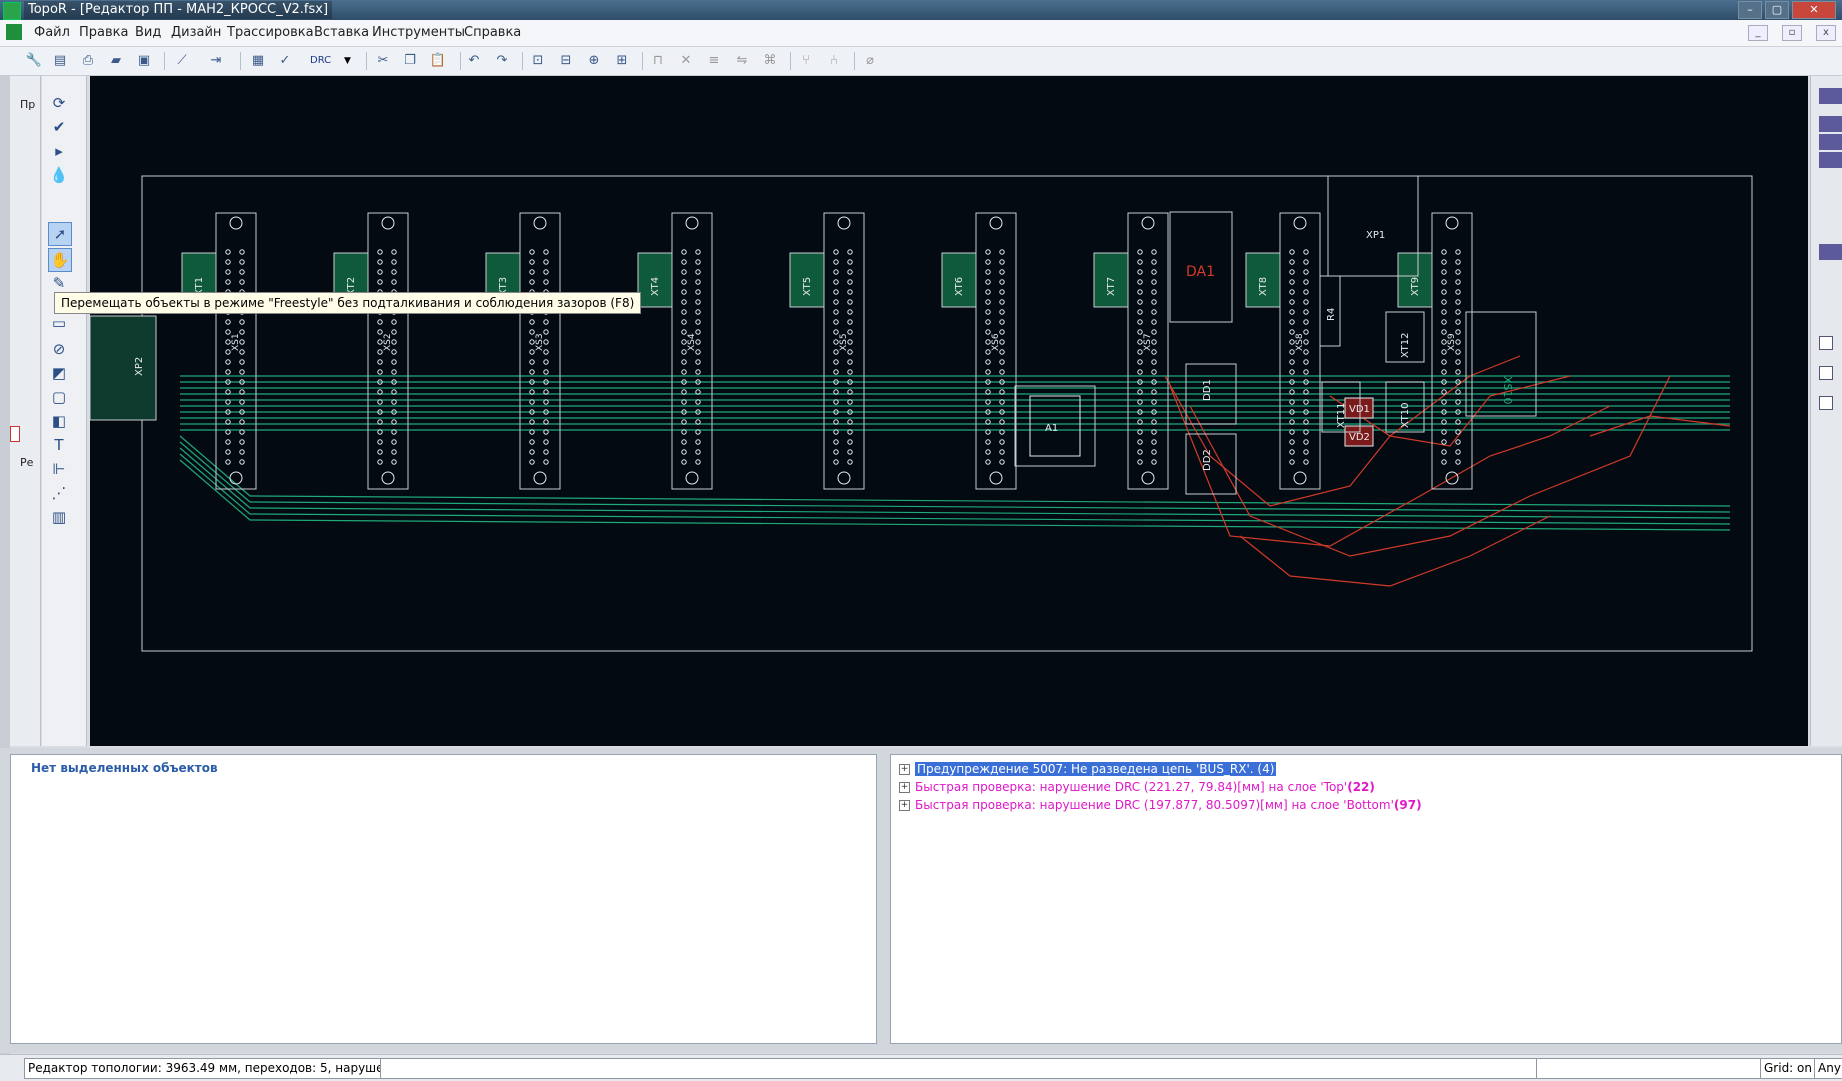 The height and width of the screenshot is (1081, 1842). I want to click on panel-marker-icon, so click(15, 434).